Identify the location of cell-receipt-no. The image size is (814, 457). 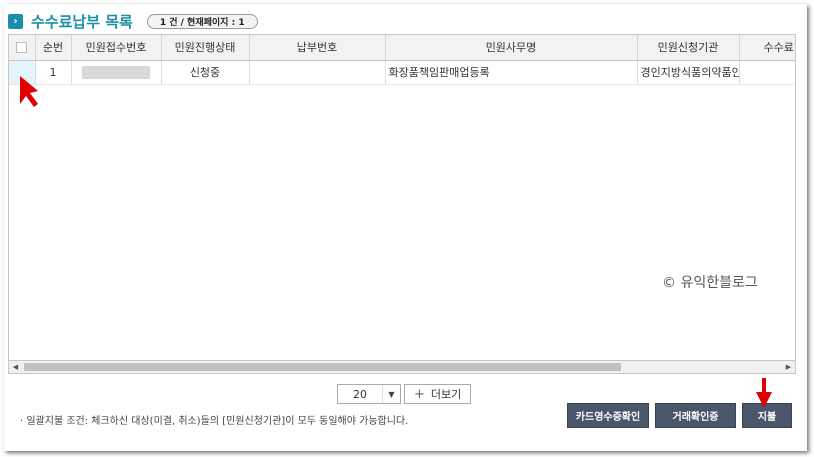
(116, 72).